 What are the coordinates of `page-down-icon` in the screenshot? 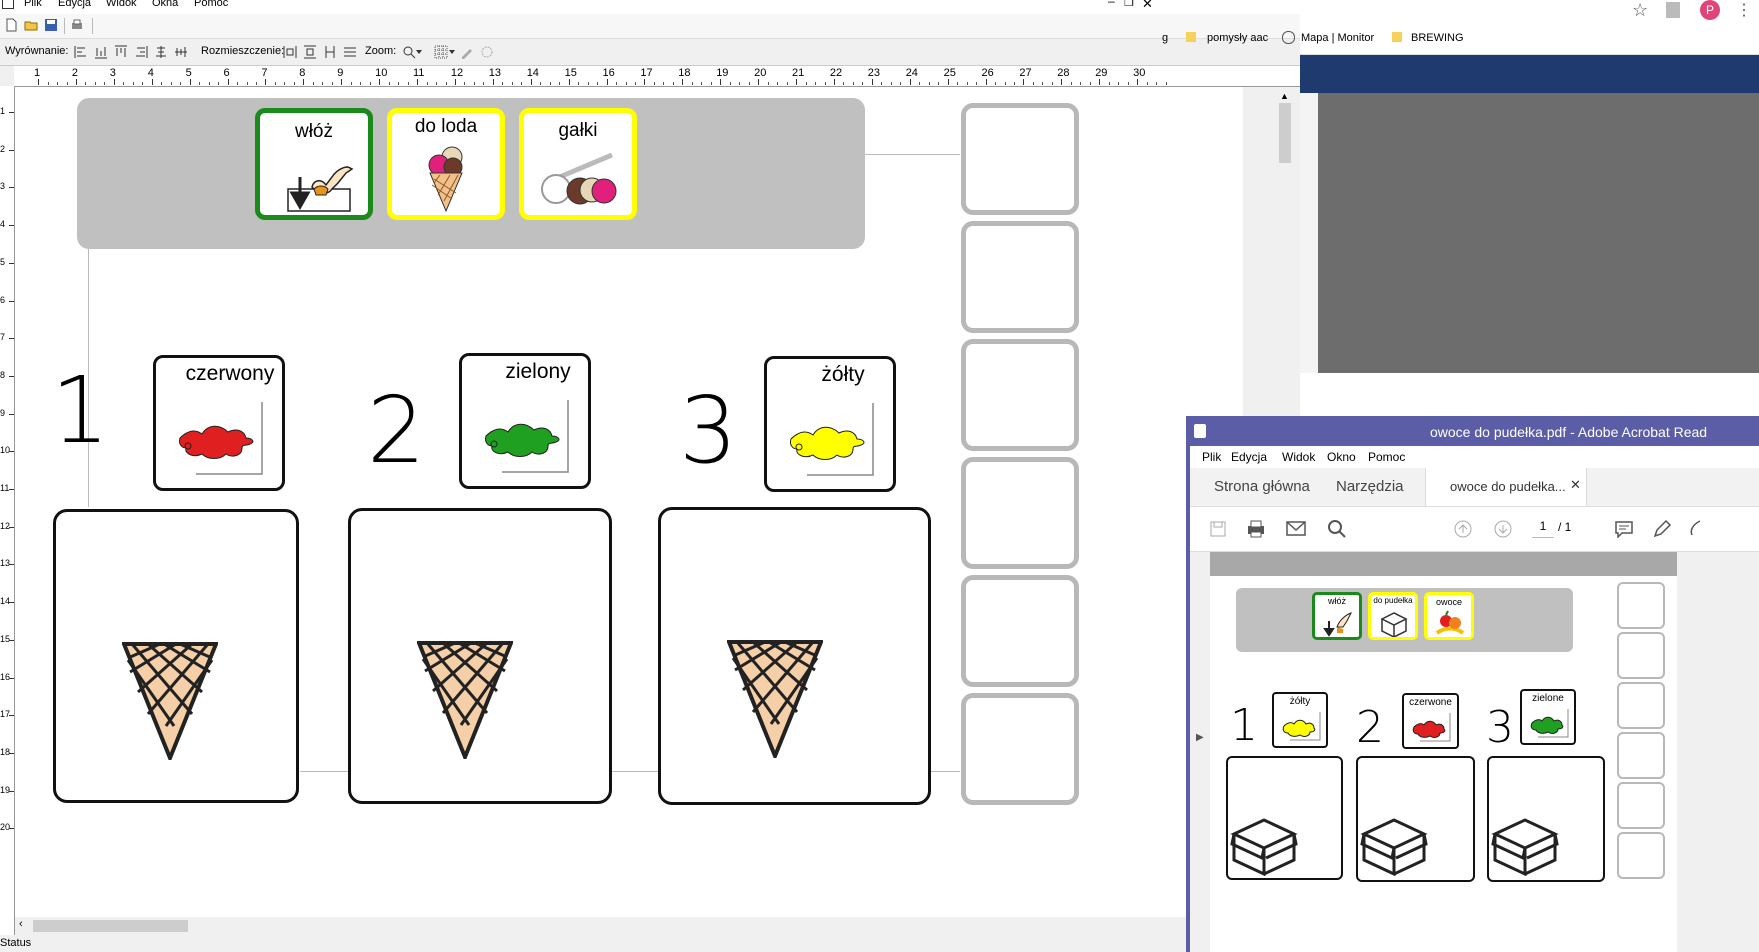 It's located at (1503, 529).